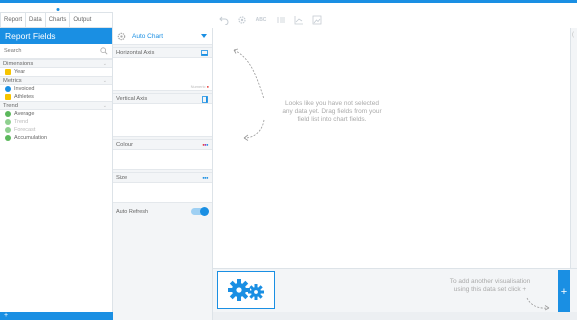 The width and height of the screenshot is (577, 320). What do you see at coordinates (36, 20) in the screenshot?
I see `menu-data: Data` at bounding box center [36, 20].